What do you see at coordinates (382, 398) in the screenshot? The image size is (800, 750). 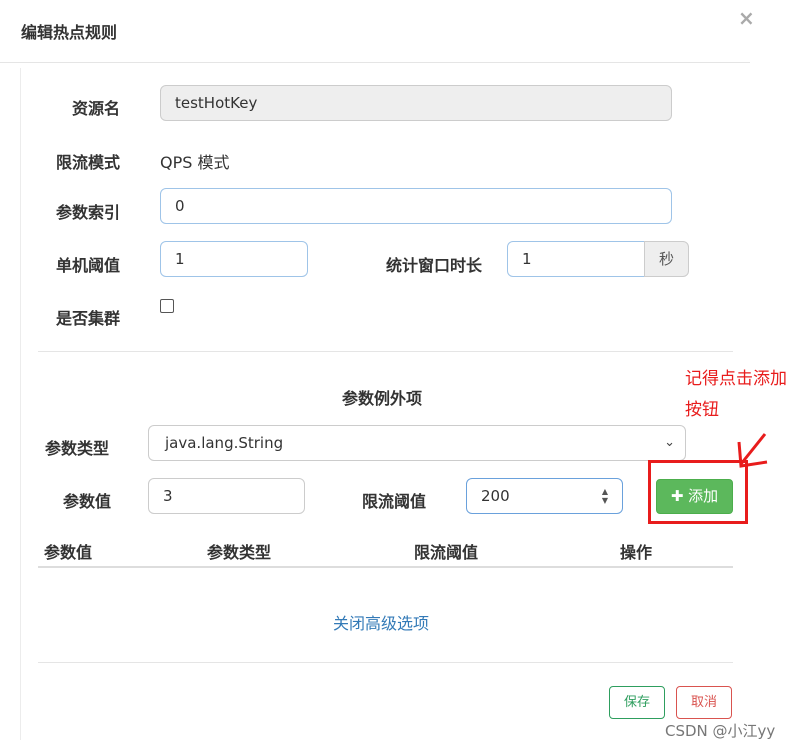 I see `param-exceptions-title: 参数例外项` at bounding box center [382, 398].